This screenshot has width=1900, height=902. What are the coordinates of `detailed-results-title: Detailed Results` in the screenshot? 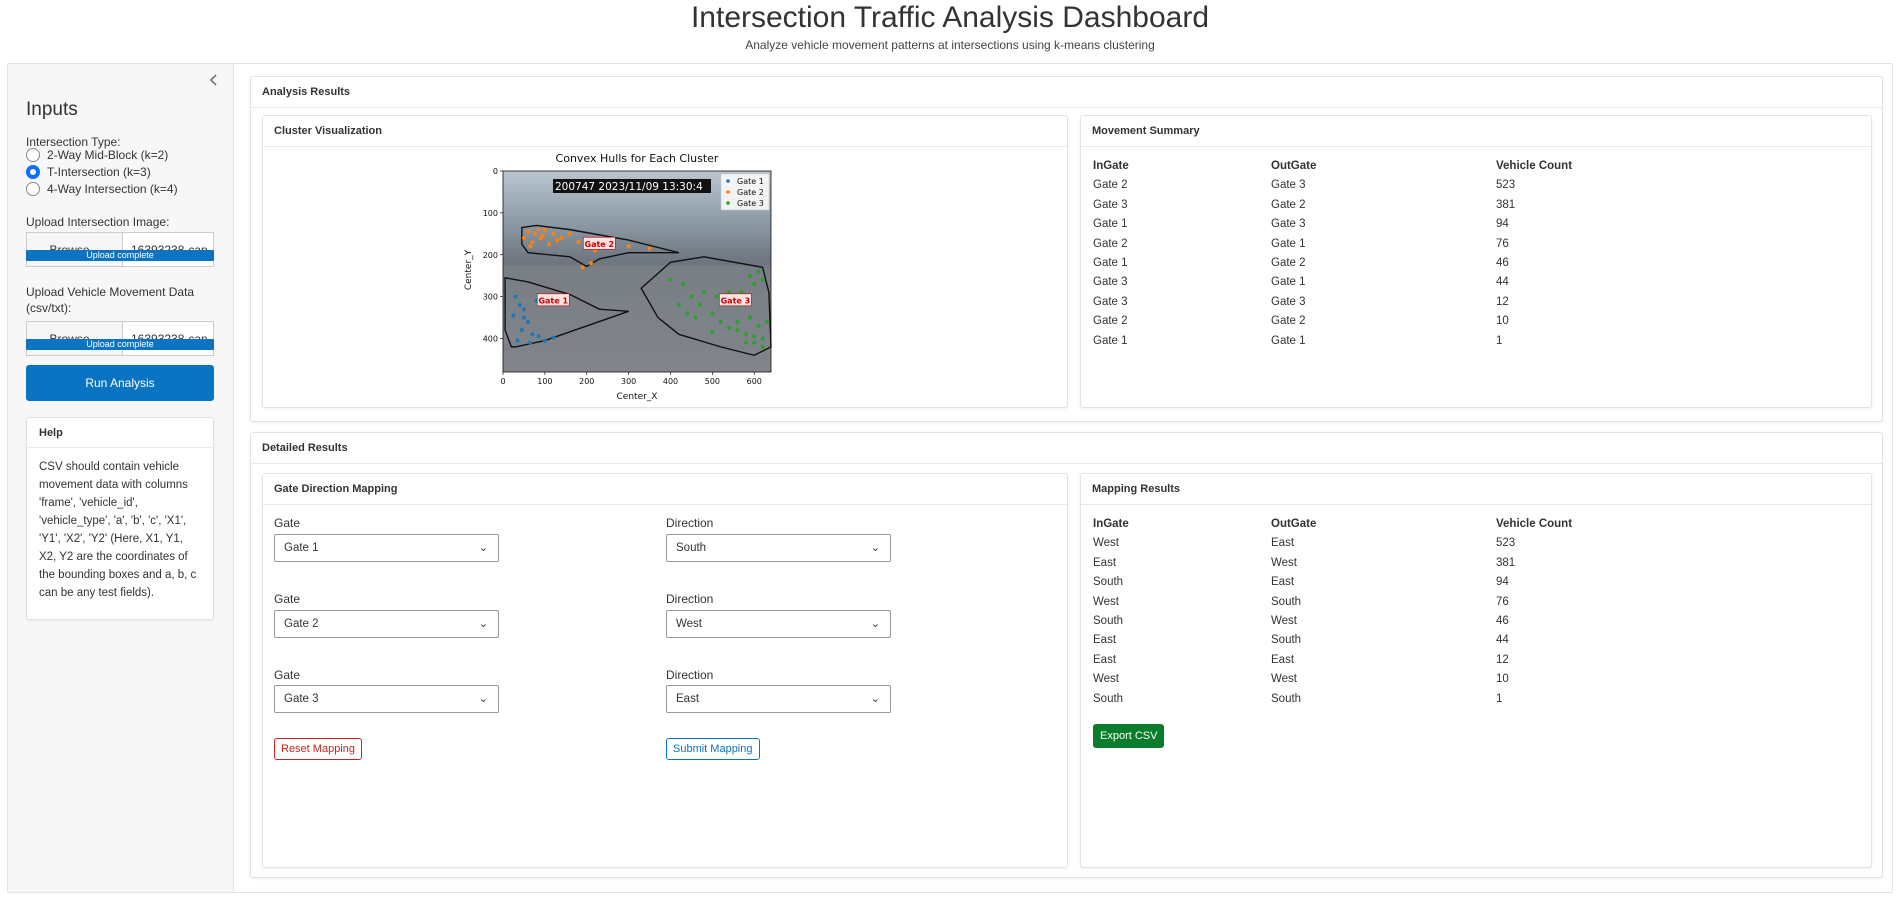 It's located at (1066, 448).